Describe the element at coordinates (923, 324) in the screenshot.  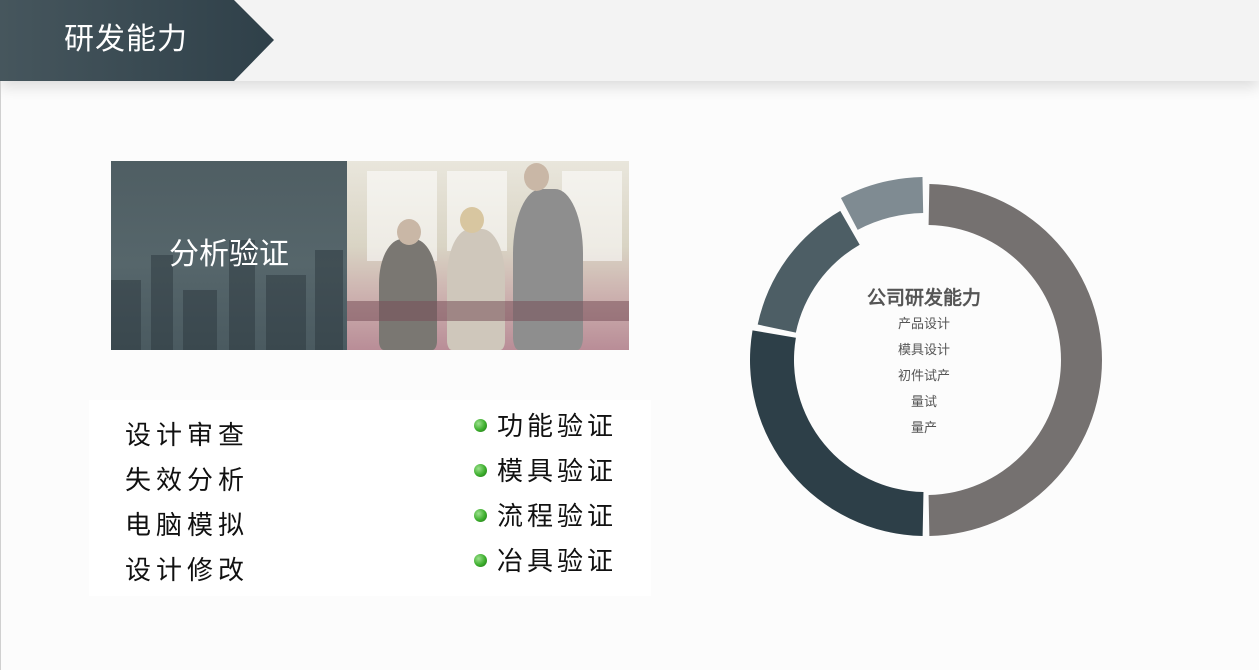
I see `donut-center-item: 产品设计` at that location.